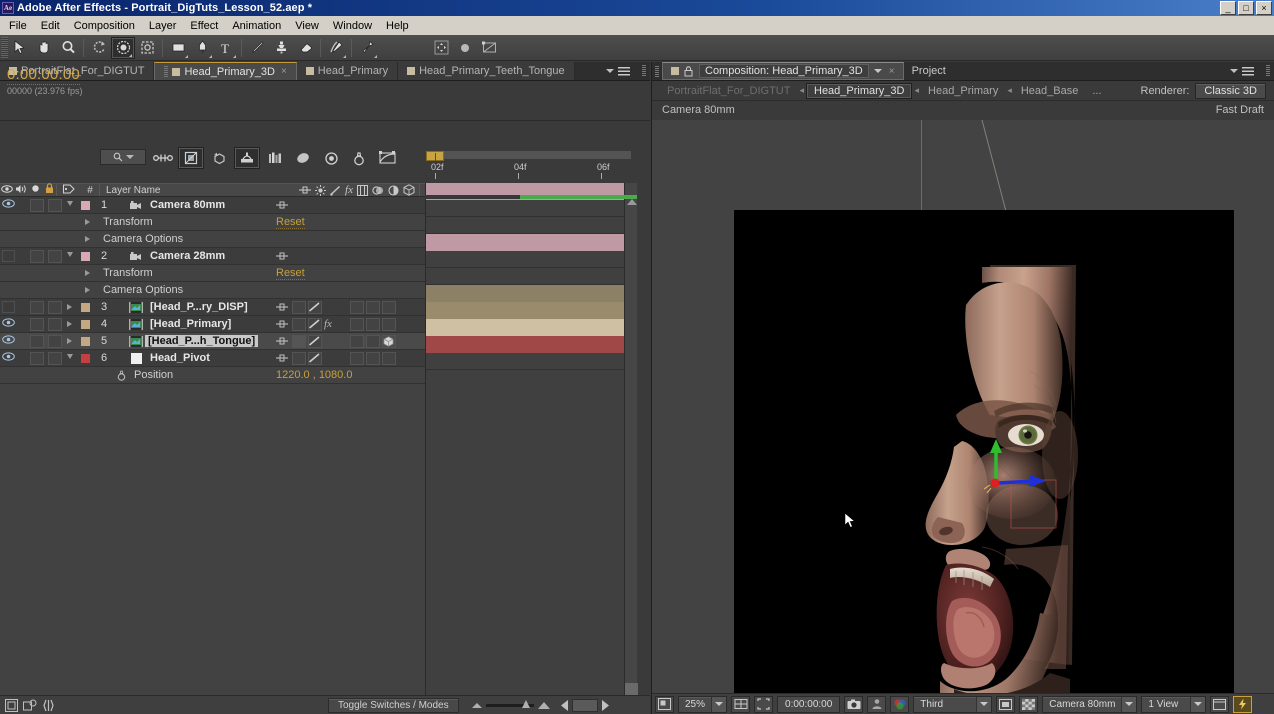  I want to click on zoom-tool, so click(68, 48).